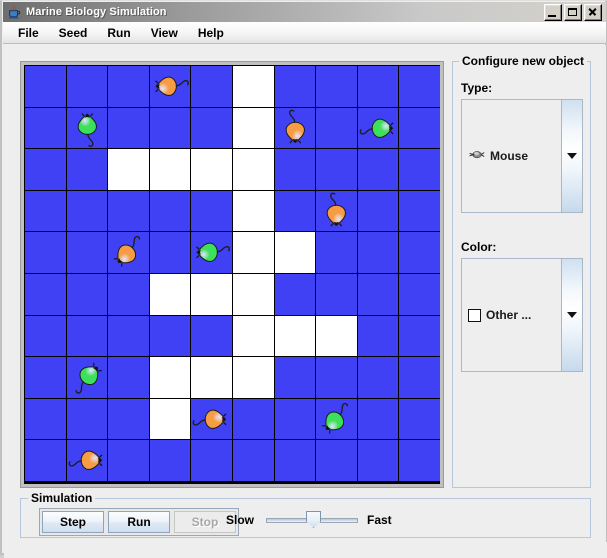 Image resolution: width=607 pixels, height=558 pixels. I want to click on type-combo-selected-row: Mouse, so click(498, 156).